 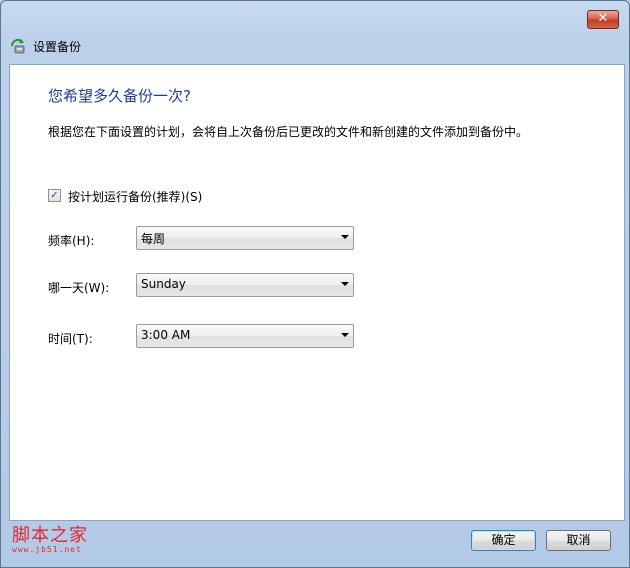 I want to click on backup-icon, so click(x=17, y=46).